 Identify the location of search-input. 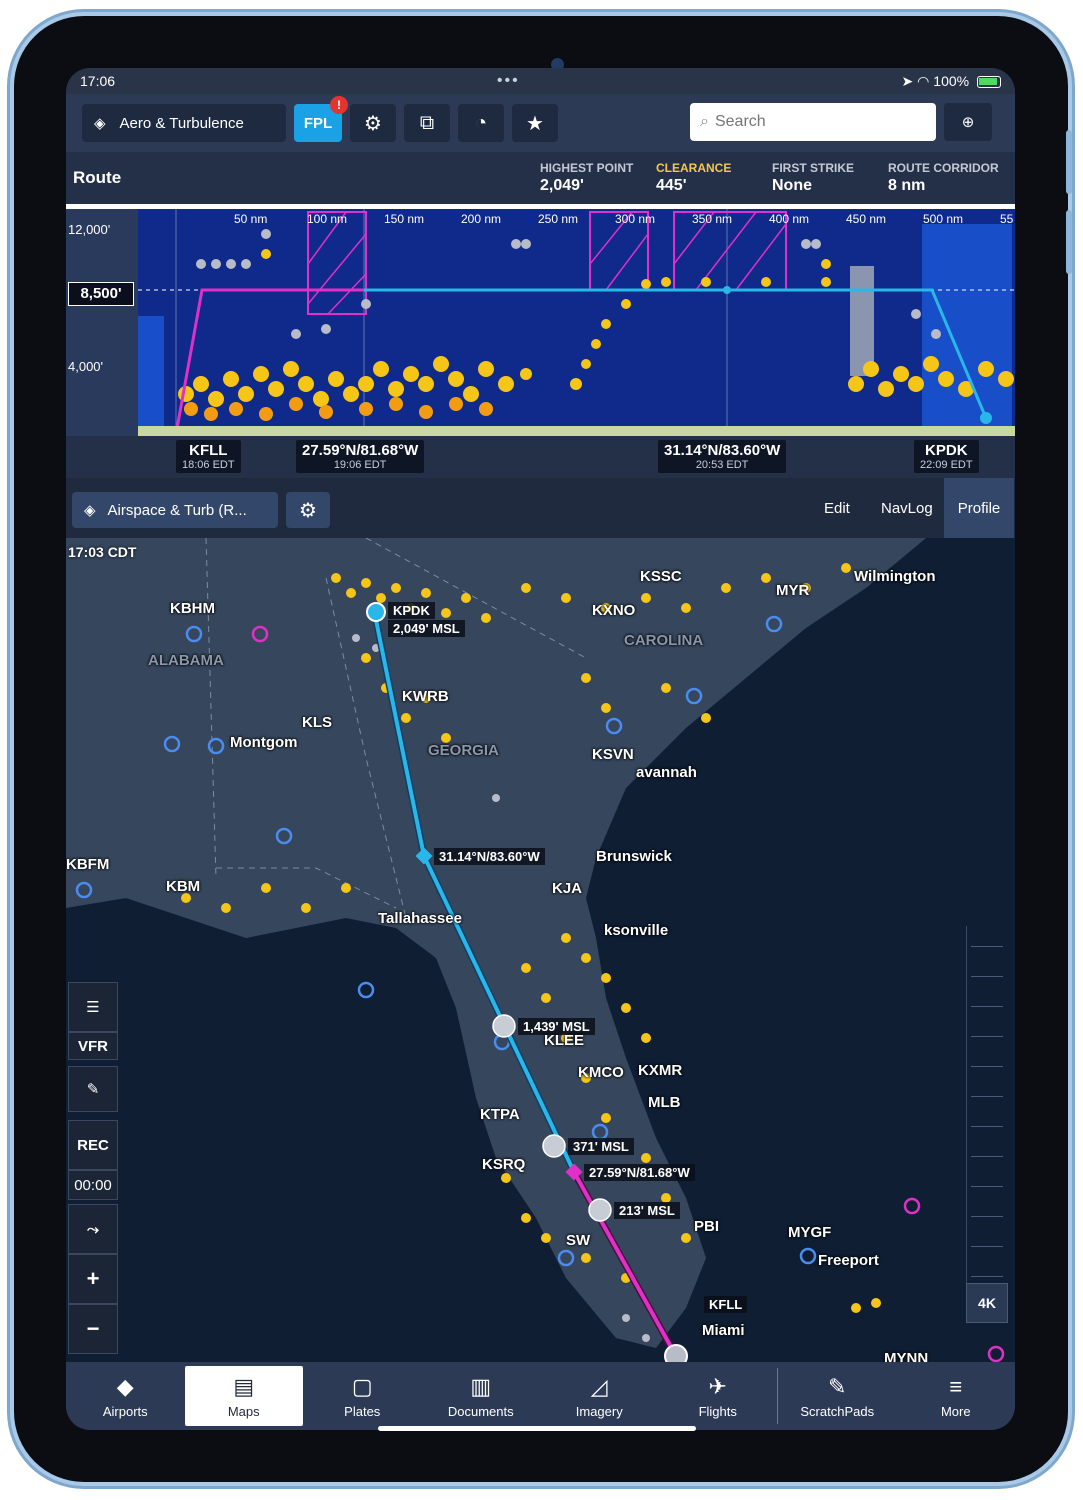
(814, 122).